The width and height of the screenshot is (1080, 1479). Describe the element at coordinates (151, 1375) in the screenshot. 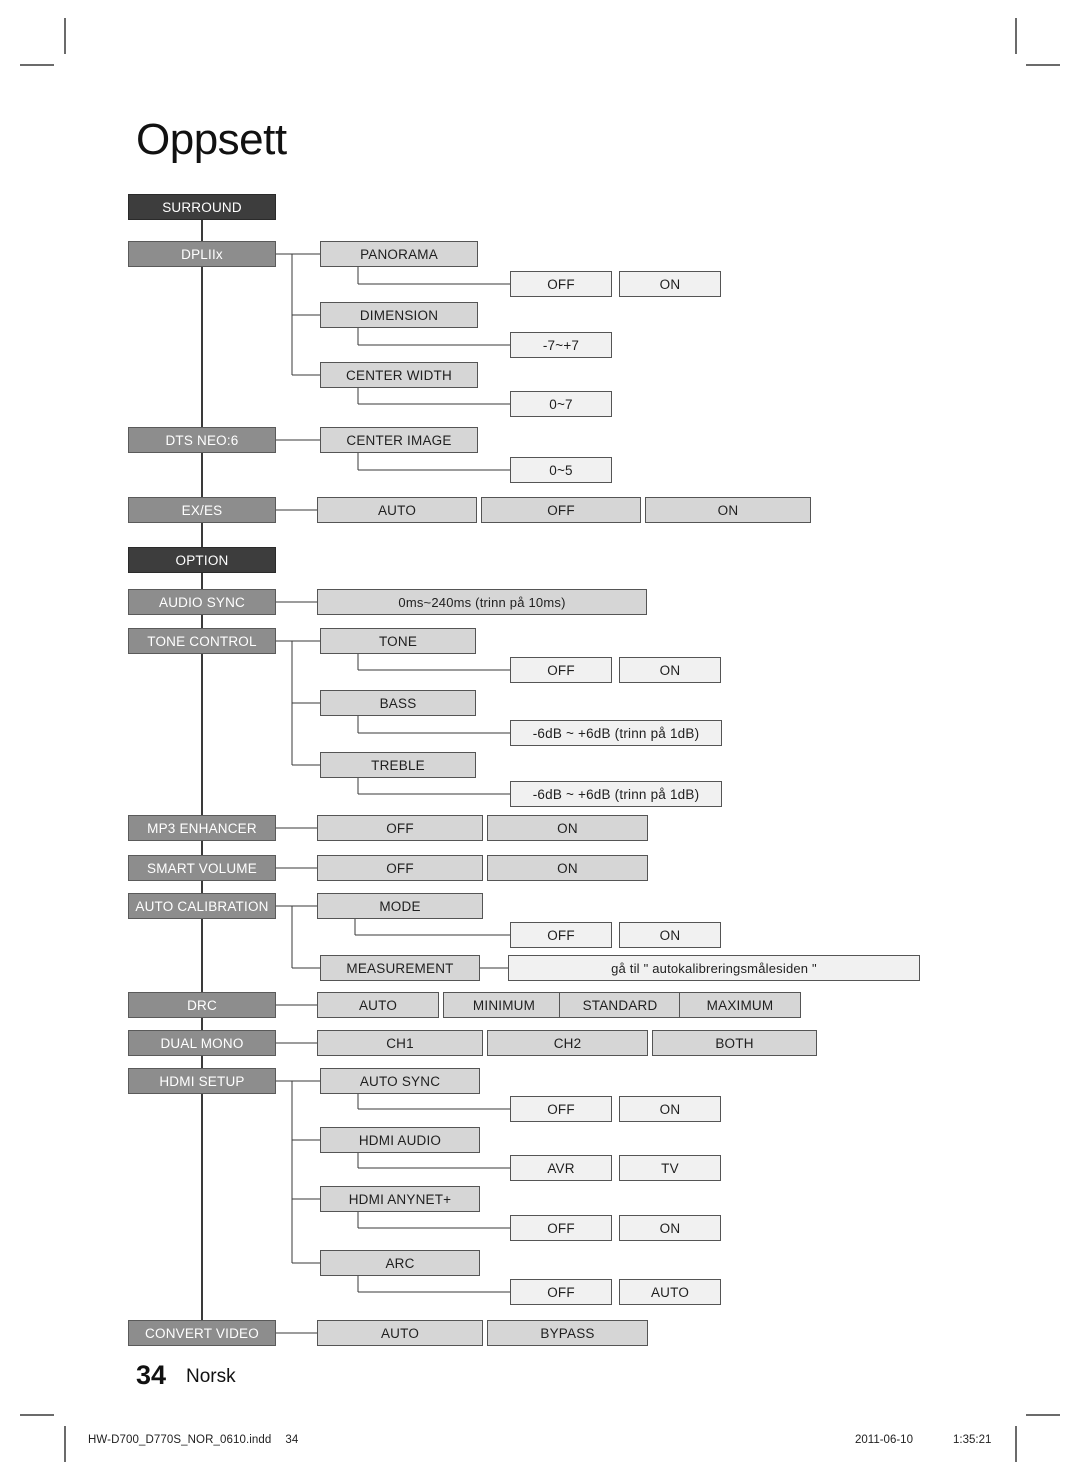

I see `page-number: 34` at that location.